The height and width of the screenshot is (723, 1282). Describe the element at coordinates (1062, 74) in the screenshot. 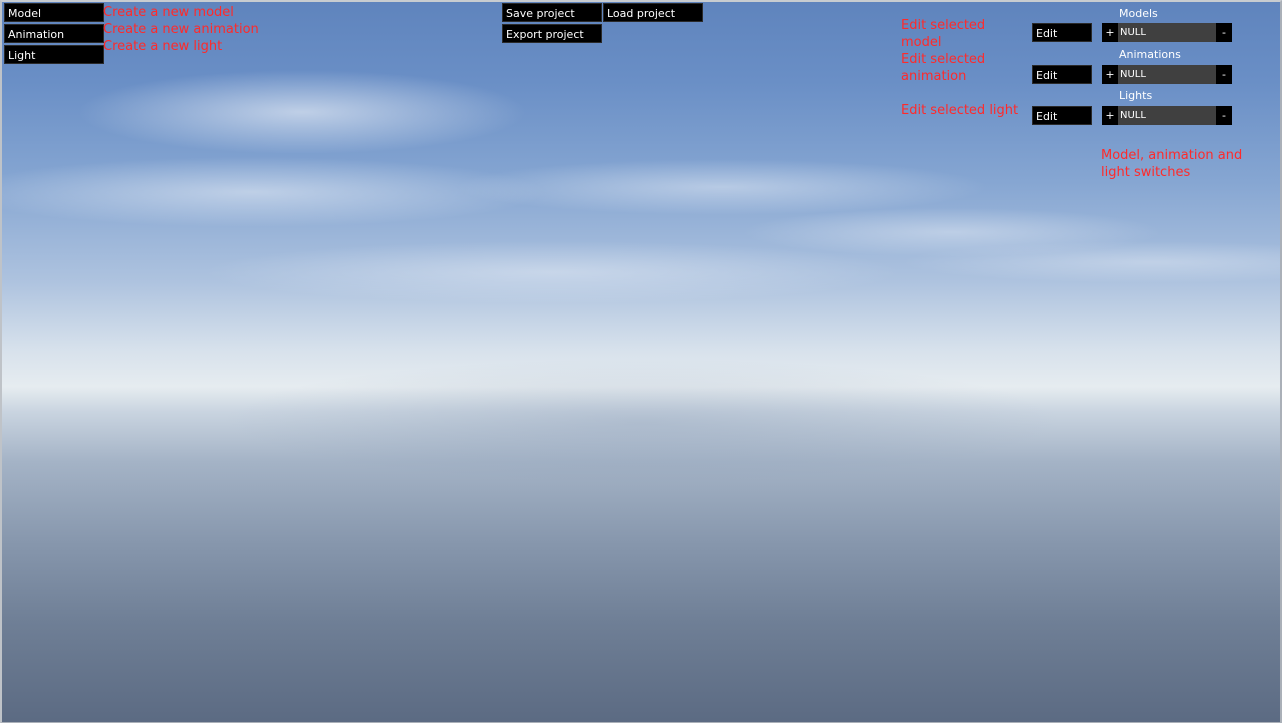

I see `edit-animation-button: Edit` at that location.